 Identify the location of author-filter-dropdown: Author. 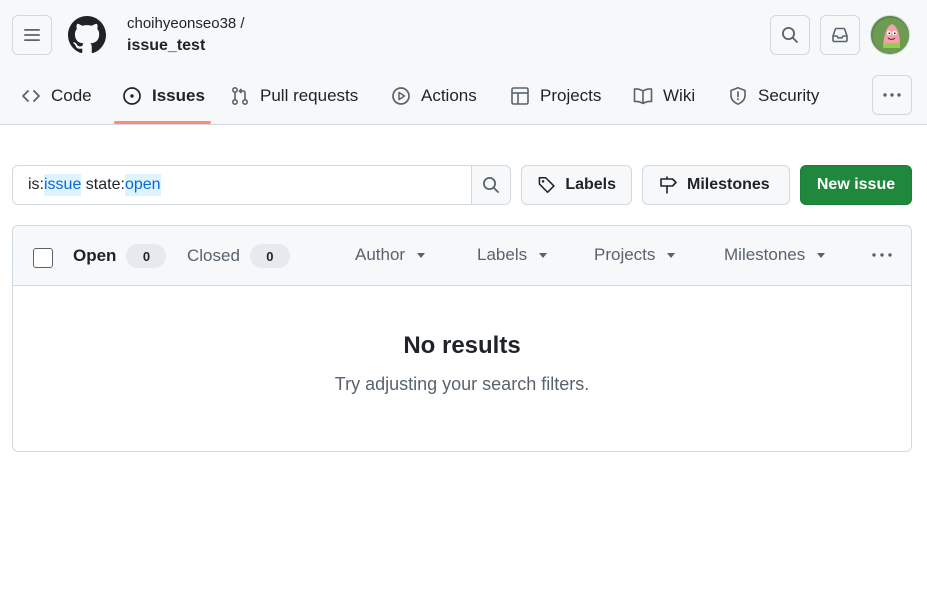
(390, 255).